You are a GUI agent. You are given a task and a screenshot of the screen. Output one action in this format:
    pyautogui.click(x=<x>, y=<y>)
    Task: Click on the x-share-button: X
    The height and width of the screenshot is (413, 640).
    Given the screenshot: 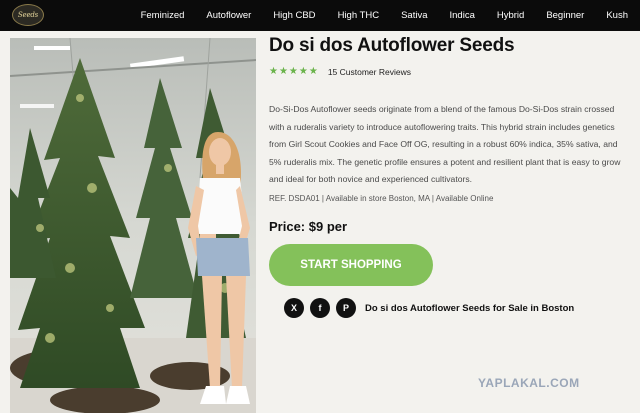 What is the action you would take?
    pyautogui.click(x=294, y=308)
    